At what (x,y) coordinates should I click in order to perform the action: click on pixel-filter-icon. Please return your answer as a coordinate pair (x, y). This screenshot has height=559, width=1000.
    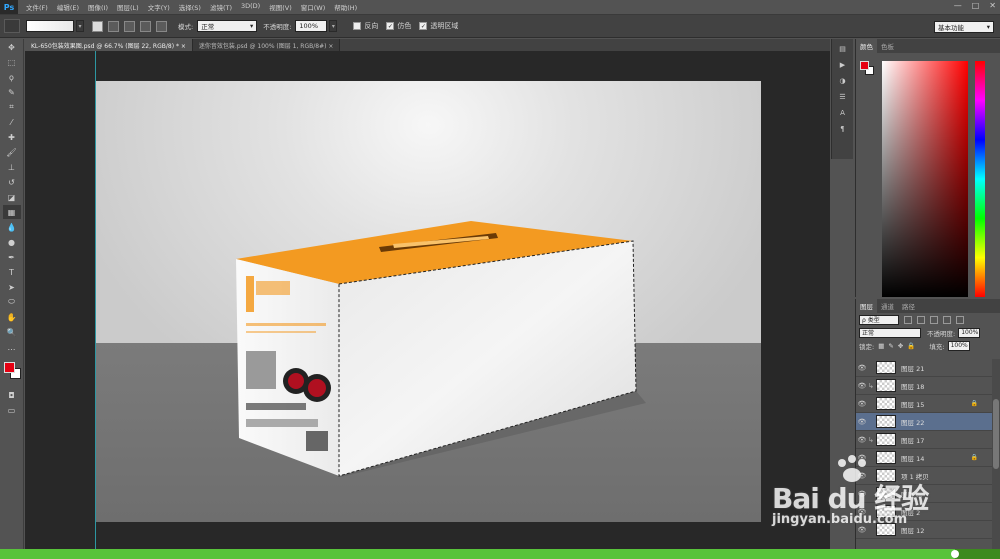
    Looking at the image, I should click on (908, 319).